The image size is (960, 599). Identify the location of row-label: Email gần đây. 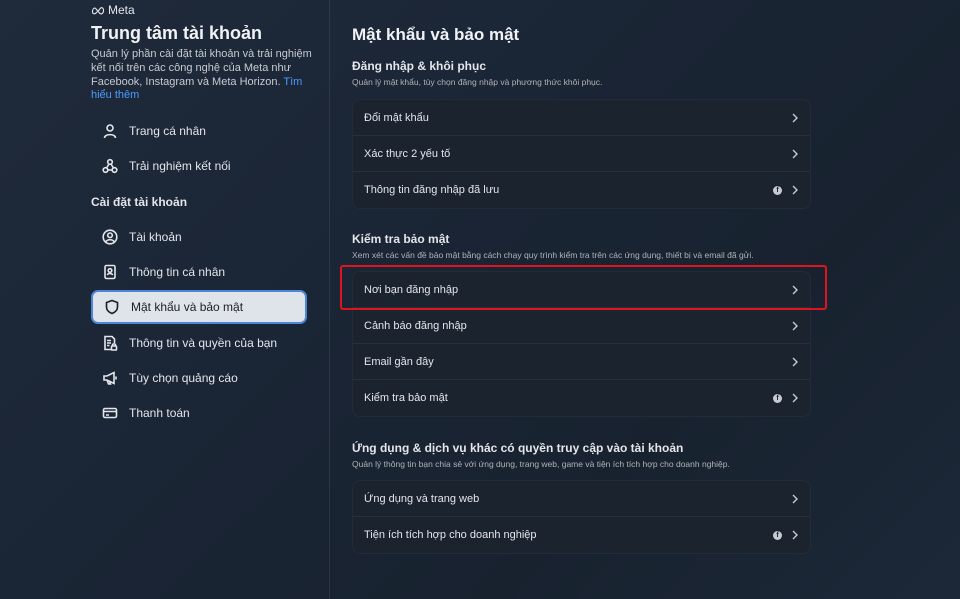
(399, 361).